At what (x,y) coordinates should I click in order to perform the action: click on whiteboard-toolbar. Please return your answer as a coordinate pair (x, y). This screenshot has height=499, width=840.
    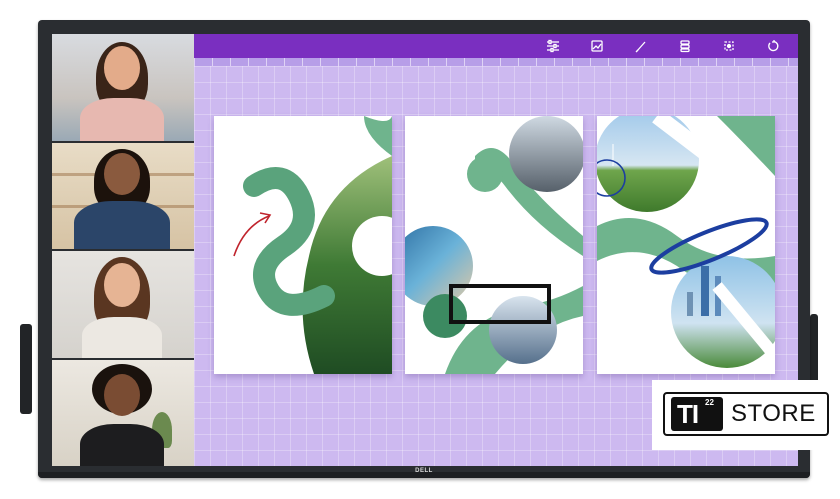
    Looking at the image, I should click on (496, 46).